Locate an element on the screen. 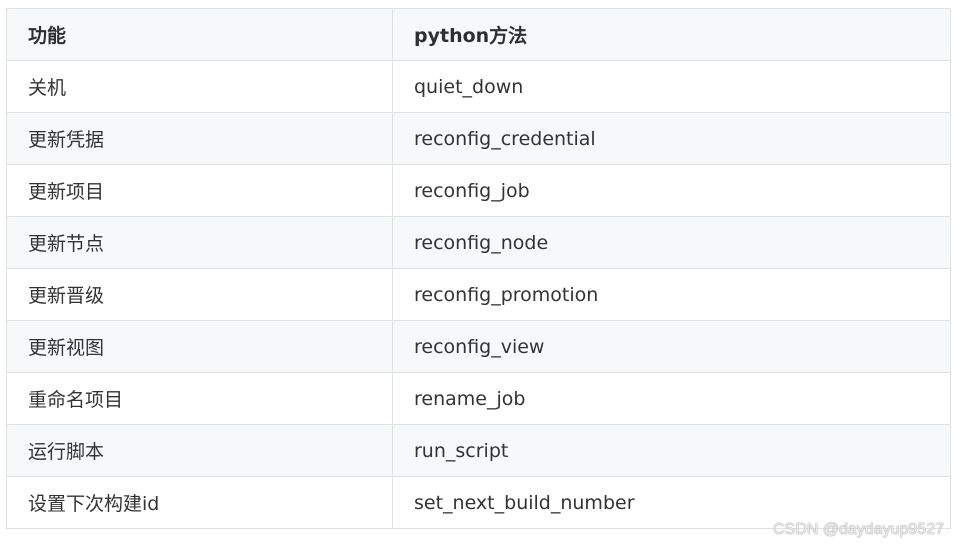 This screenshot has width=958, height=549. table-row: 更新晋级 reconfig_promotion is located at coordinates (478, 294).